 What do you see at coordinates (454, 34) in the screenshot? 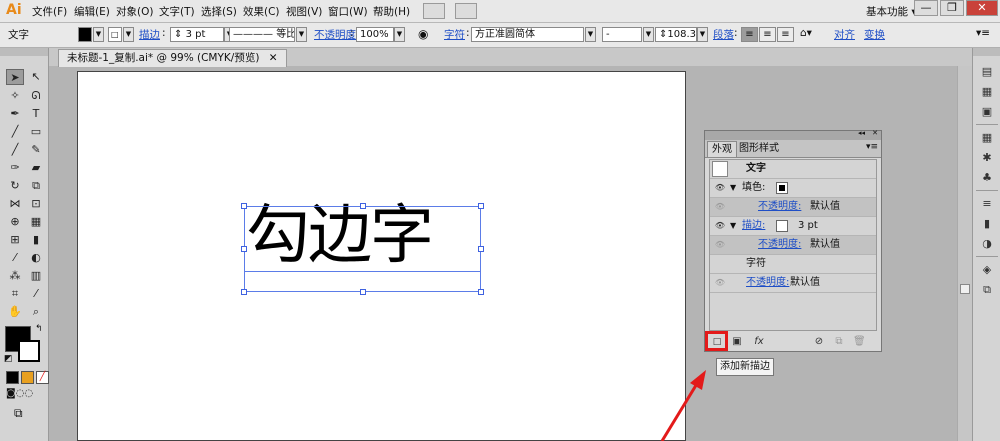
I see `character-link: 字符` at bounding box center [454, 34].